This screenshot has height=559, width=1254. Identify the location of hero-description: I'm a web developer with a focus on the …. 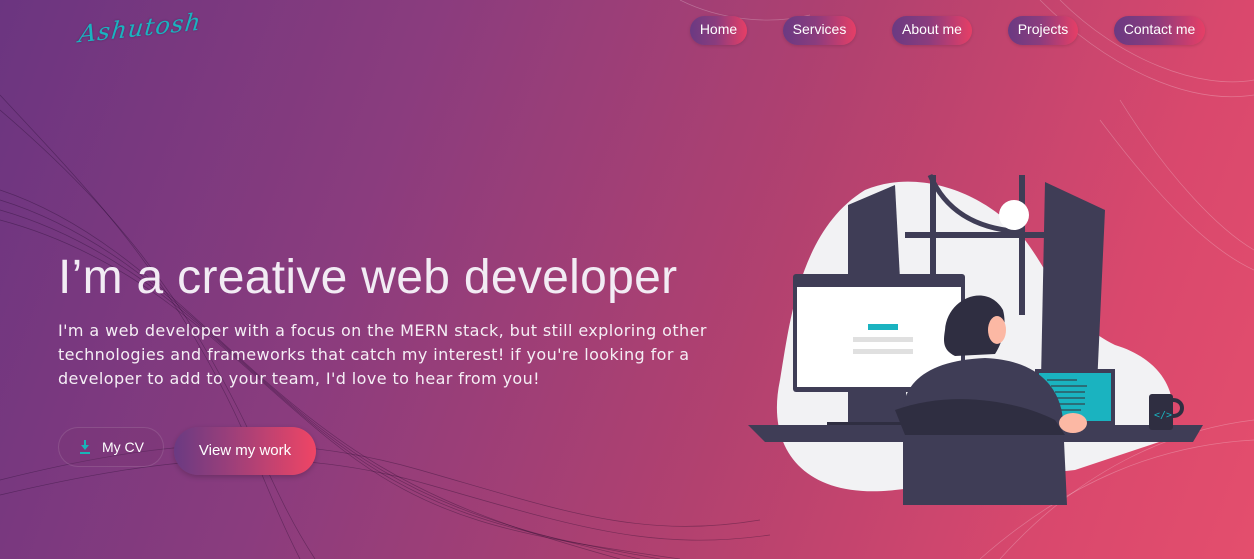
(382, 354).